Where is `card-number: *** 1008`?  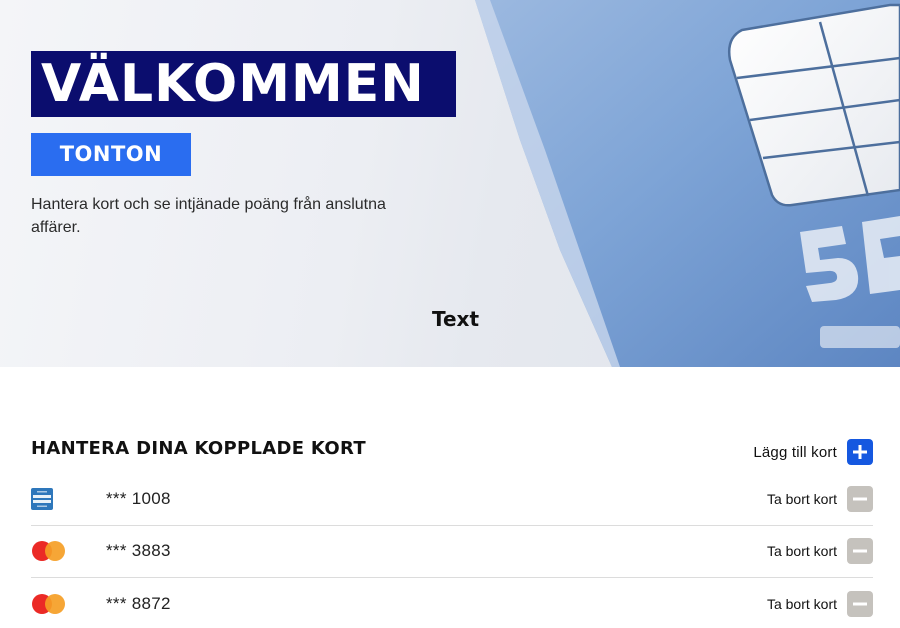
card-number: *** 1008 is located at coordinates (138, 498).